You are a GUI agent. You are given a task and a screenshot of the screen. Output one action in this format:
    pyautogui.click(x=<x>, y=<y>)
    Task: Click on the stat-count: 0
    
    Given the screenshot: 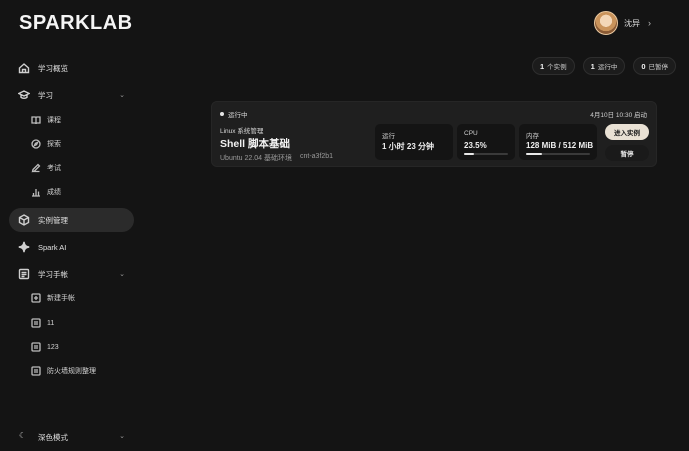 What is the action you would take?
    pyautogui.click(x=643, y=66)
    